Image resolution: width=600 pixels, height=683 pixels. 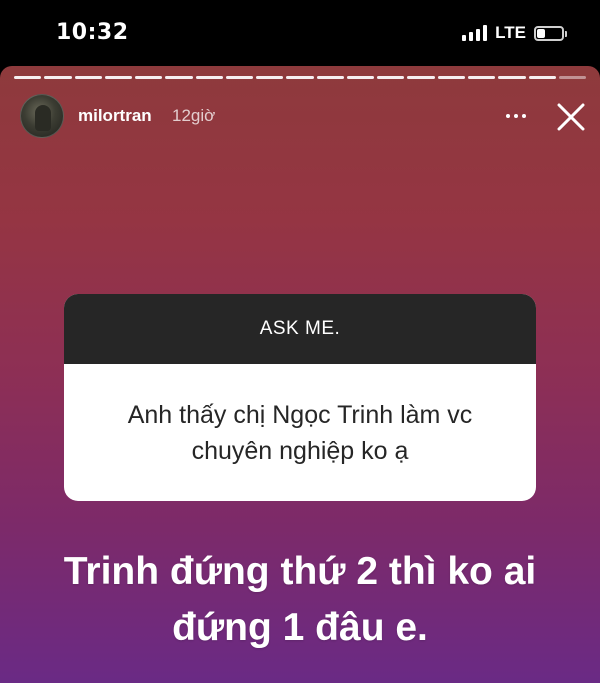 What do you see at coordinates (550, 33) in the screenshot?
I see `battery-icon` at bounding box center [550, 33].